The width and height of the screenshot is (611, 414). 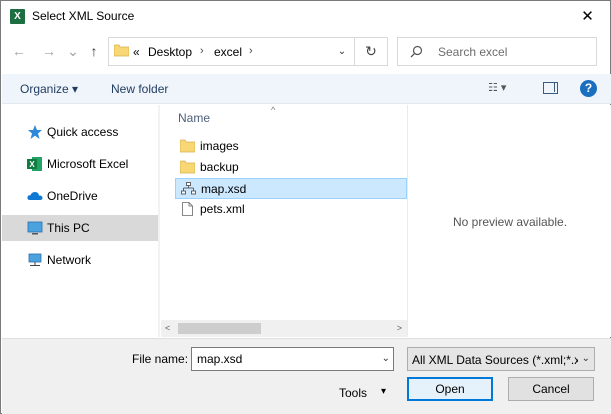 What do you see at coordinates (284, 328) in the screenshot?
I see `horizontal-scrollbar: < >` at bounding box center [284, 328].